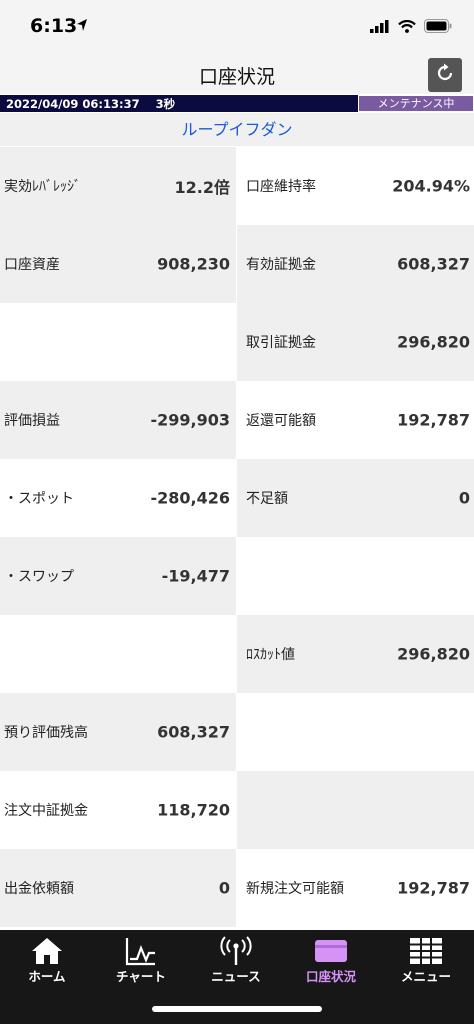 The image size is (474, 1024). Describe the element at coordinates (416, 103) in the screenshot. I see `maintenance-badge: メンテナンス中` at that location.